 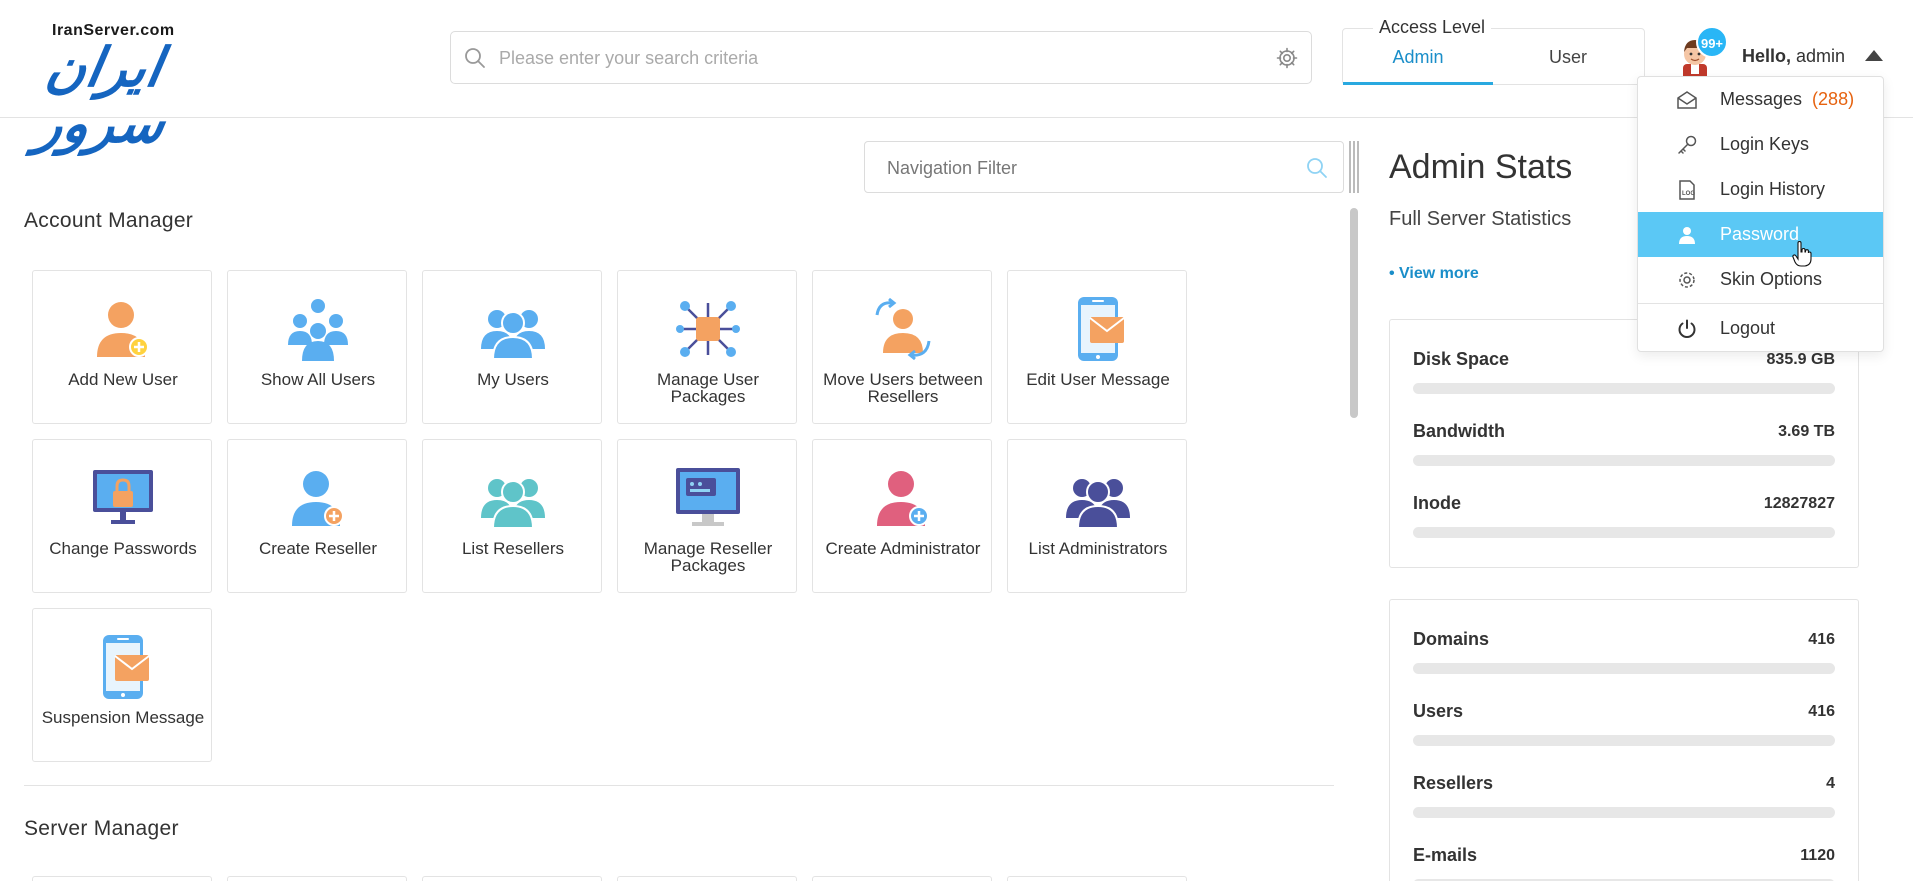 I want to click on username: admin, so click(x=1821, y=56).